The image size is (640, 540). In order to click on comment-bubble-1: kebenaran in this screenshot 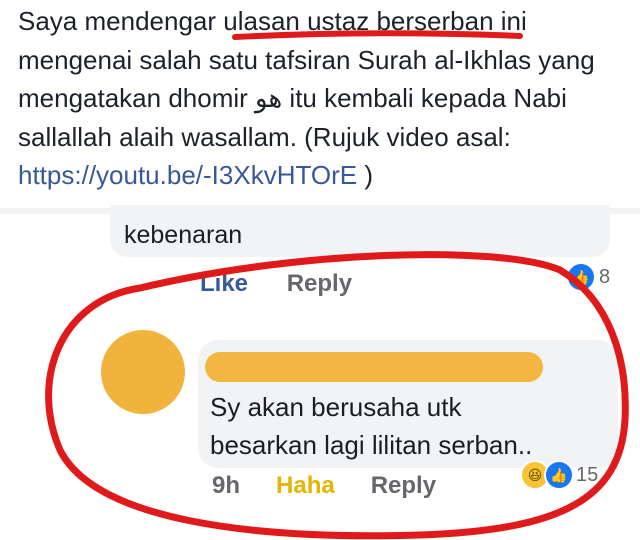, I will do `click(360, 231)`.